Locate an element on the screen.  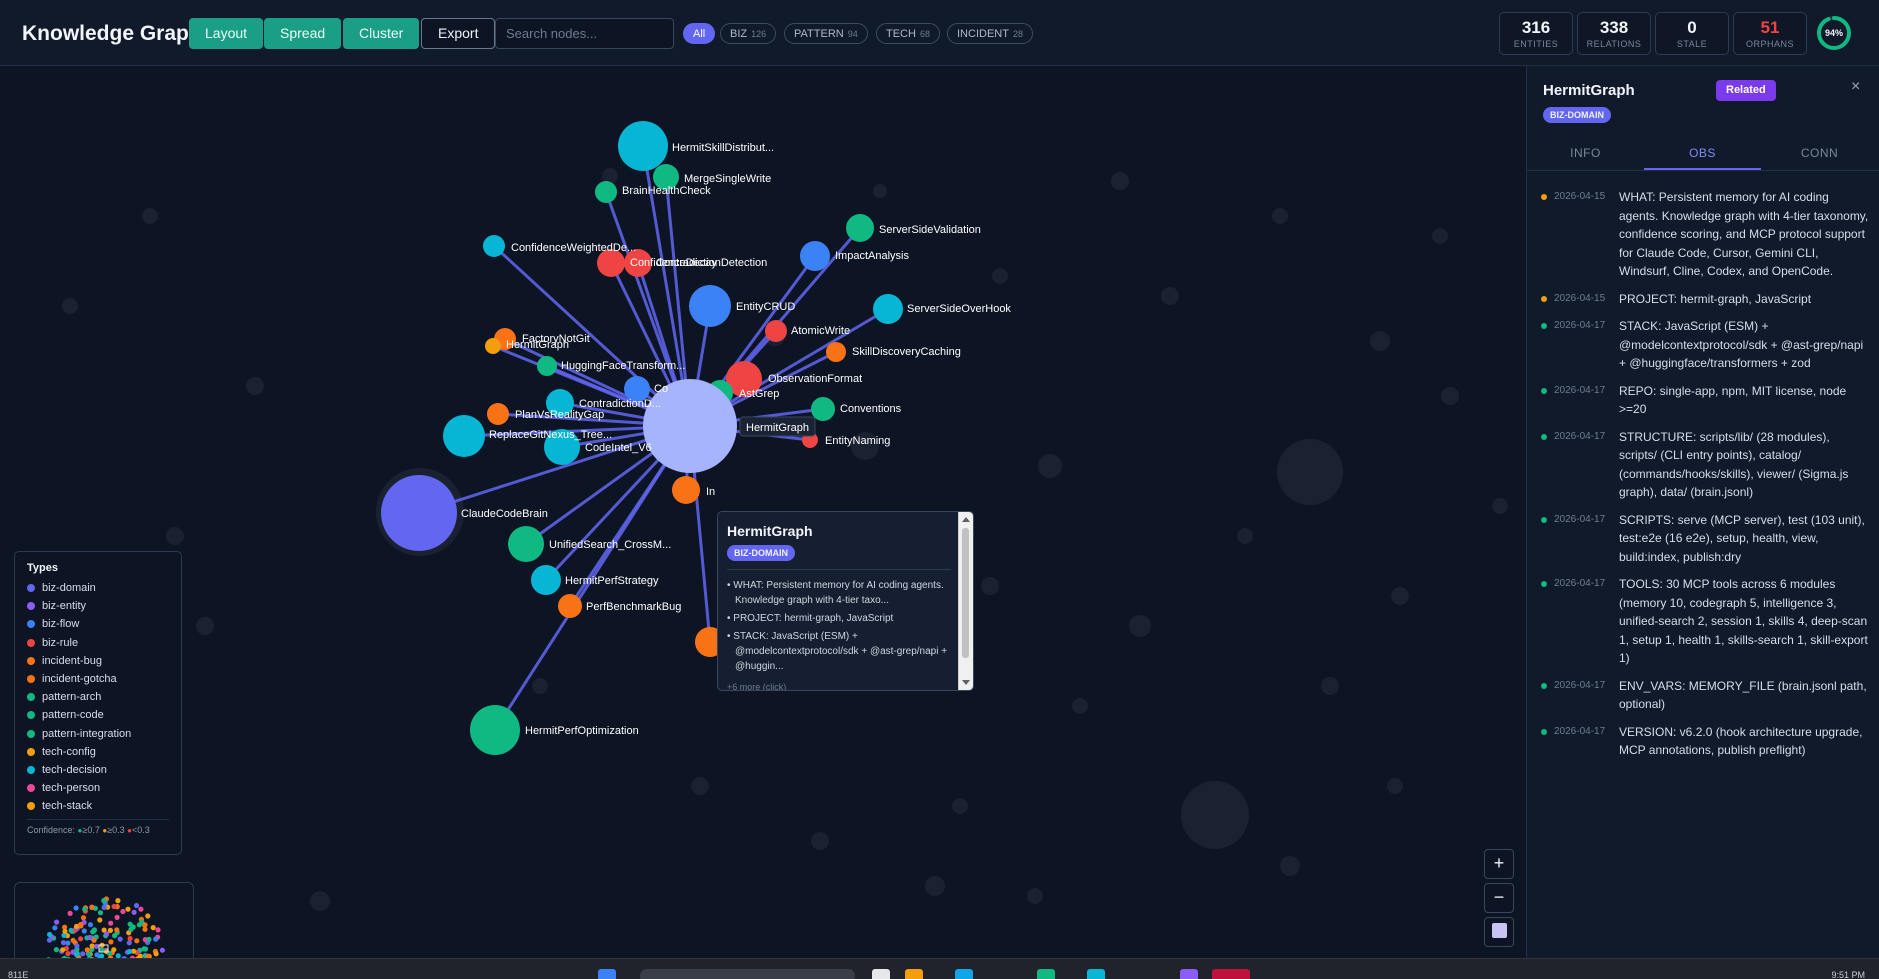
filter-chip-all: All is located at coordinates (699, 33).